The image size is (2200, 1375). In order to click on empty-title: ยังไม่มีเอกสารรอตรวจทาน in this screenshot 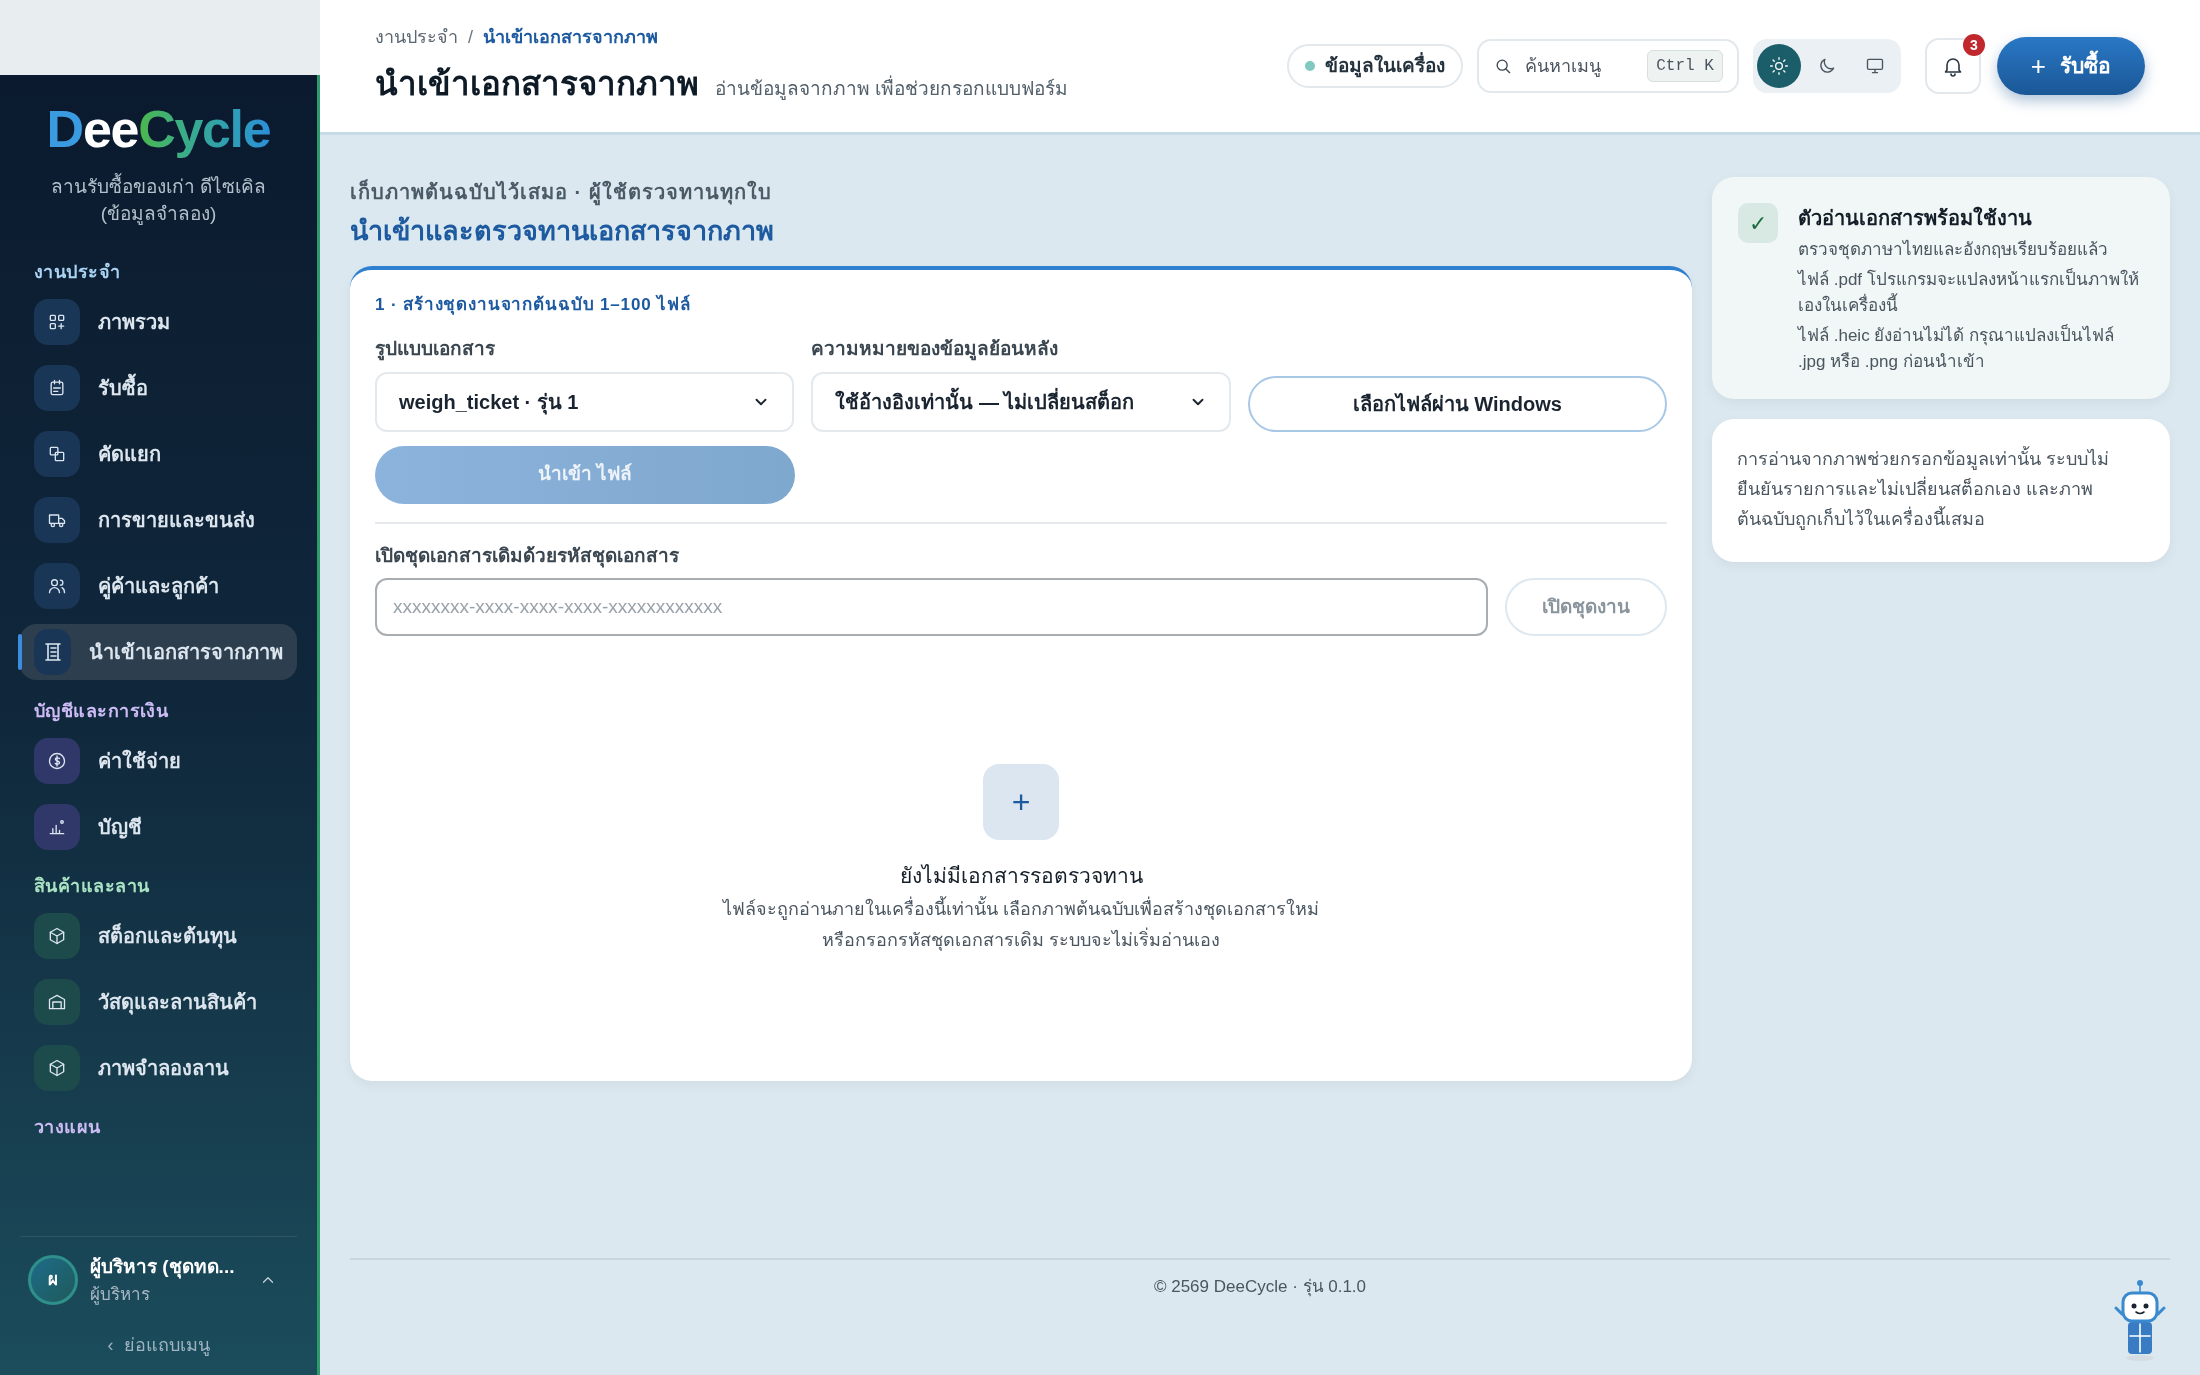, I will do `click(1021, 876)`.